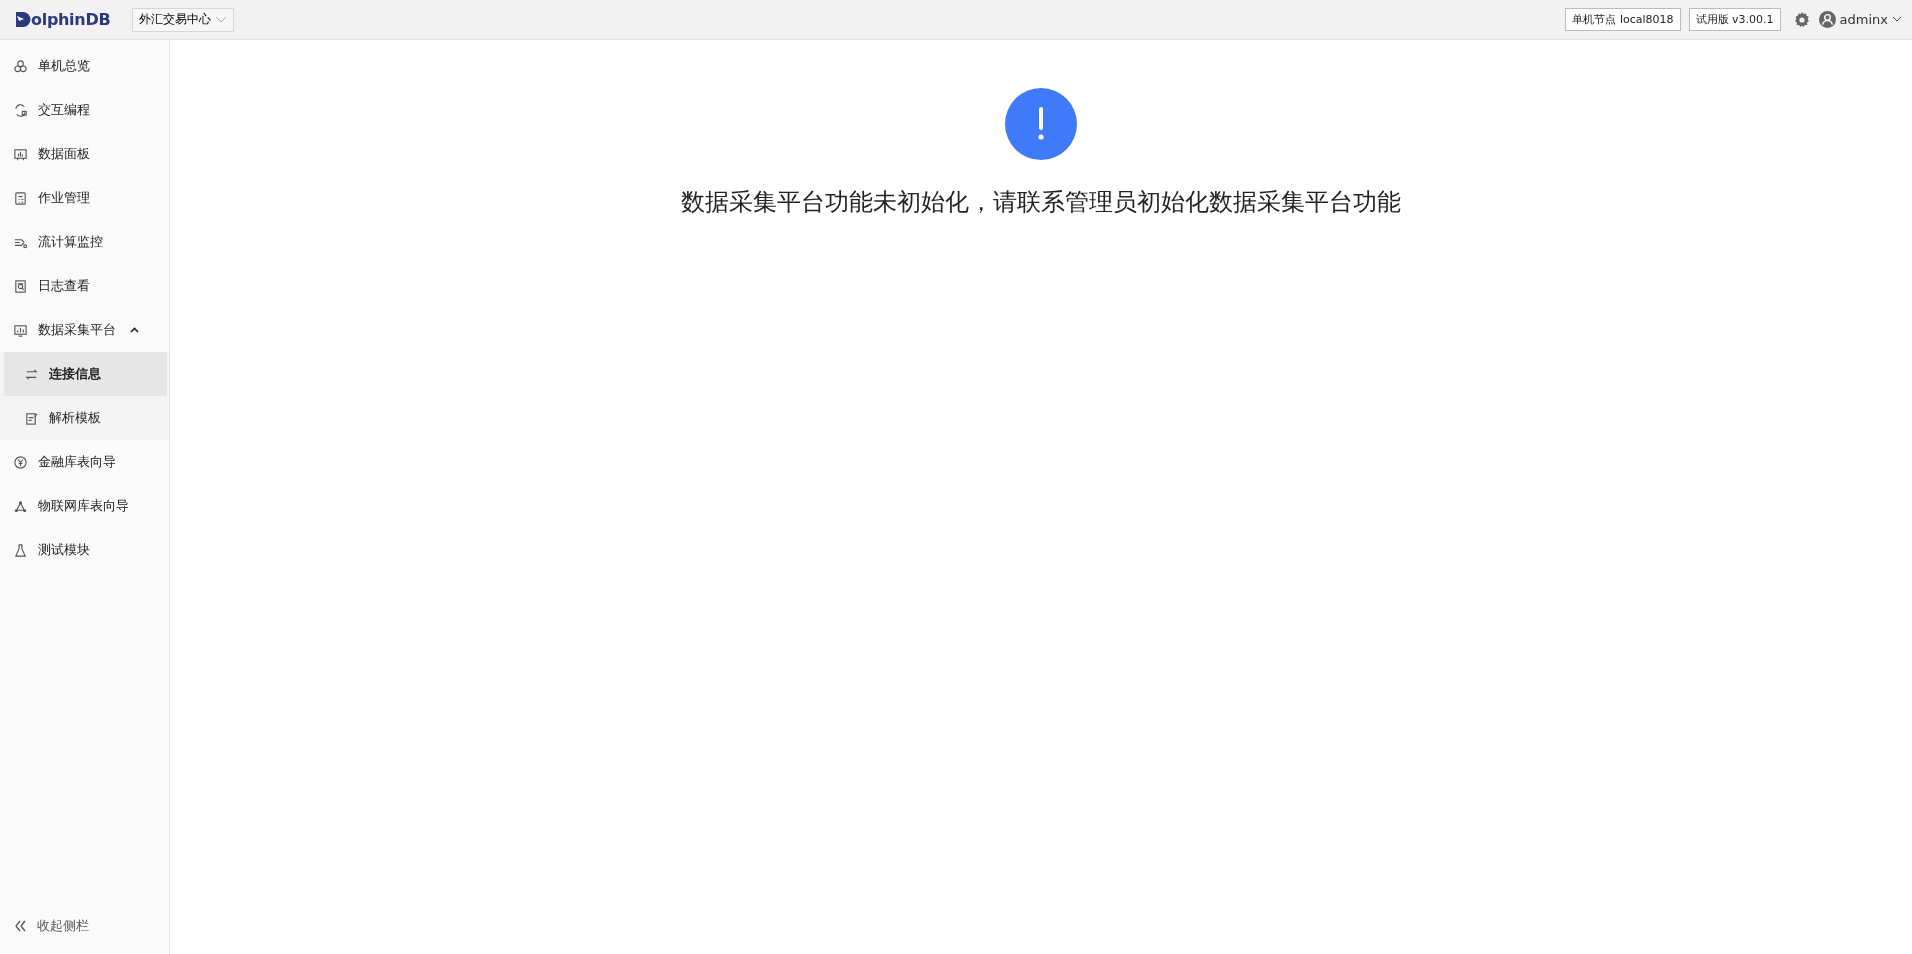 The height and width of the screenshot is (954, 1912). I want to click on settings-icon, so click(1801, 19).